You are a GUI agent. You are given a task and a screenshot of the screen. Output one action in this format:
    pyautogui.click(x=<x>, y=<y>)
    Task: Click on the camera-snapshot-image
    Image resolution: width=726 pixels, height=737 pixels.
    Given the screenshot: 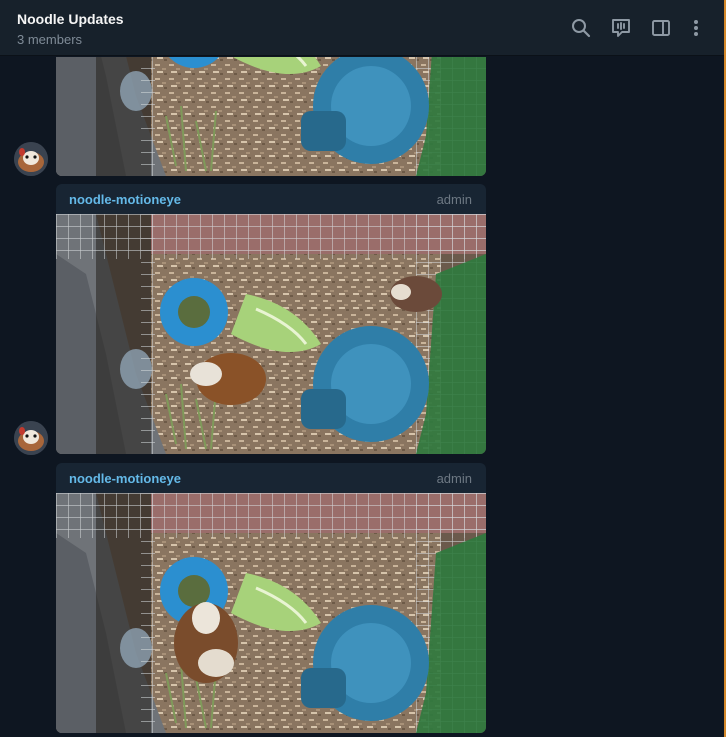 What is the action you would take?
    pyautogui.click(x=271, y=116)
    